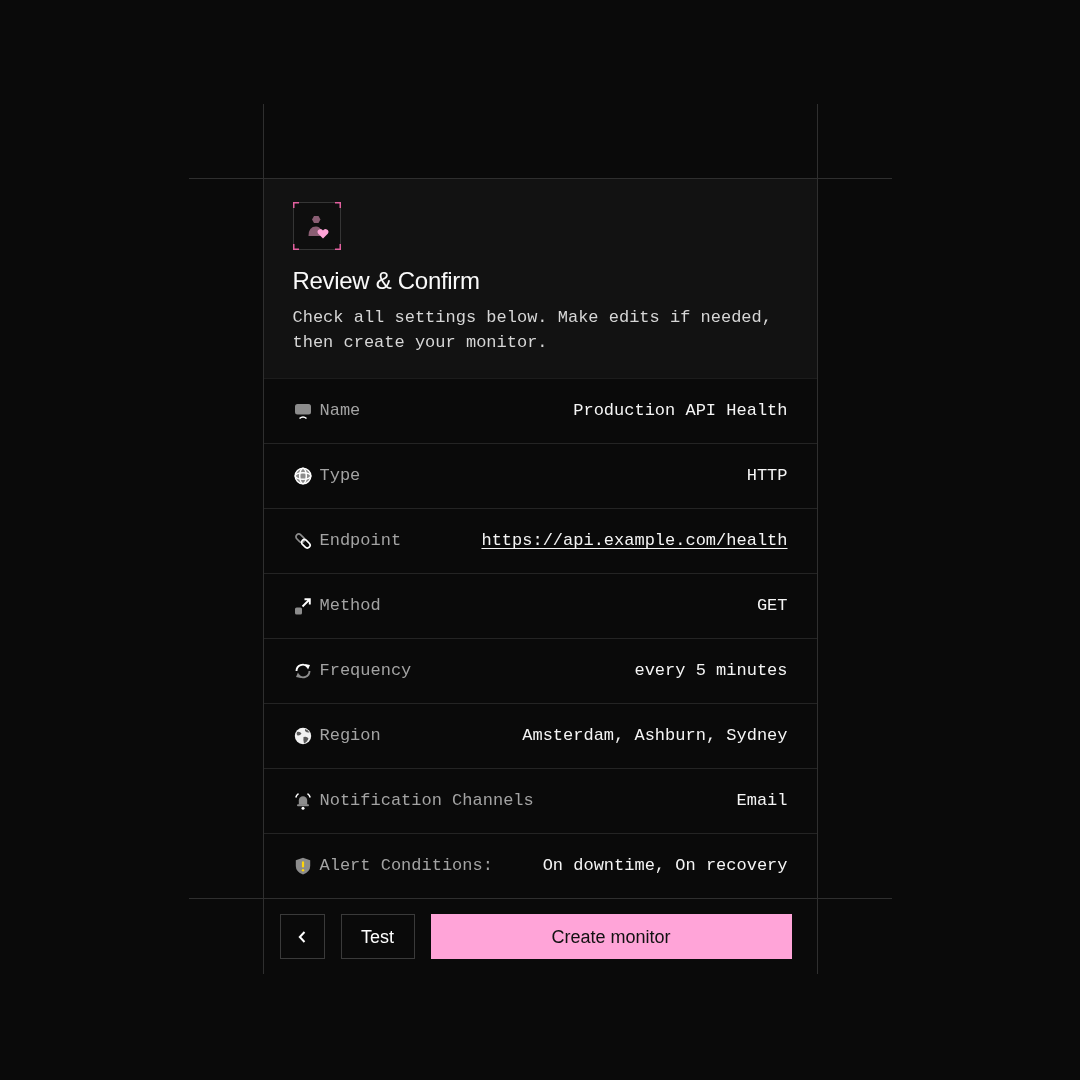 Image resolution: width=1080 pixels, height=1080 pixels. Describe the element at coordinates (316, 226) in the screenshot. I see `person-heart-icon` at that location.